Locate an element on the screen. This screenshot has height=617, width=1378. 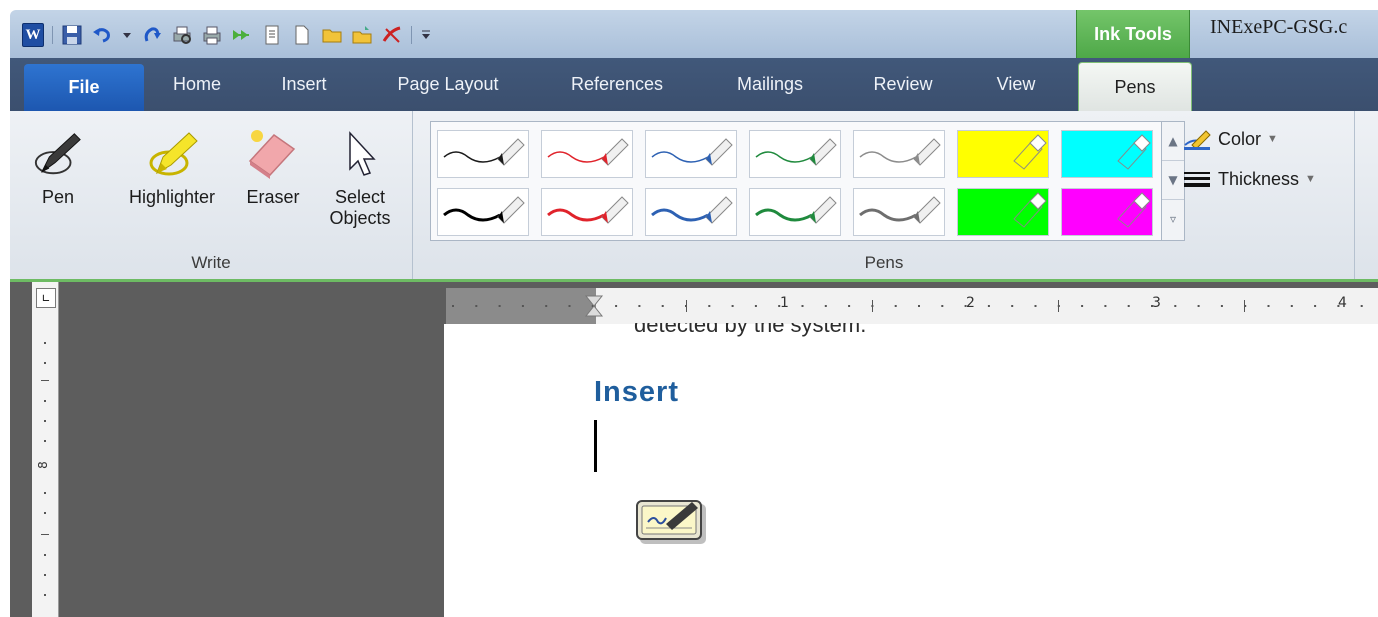
ruler-number-3: 3 is located at coordinates (1156, 303).